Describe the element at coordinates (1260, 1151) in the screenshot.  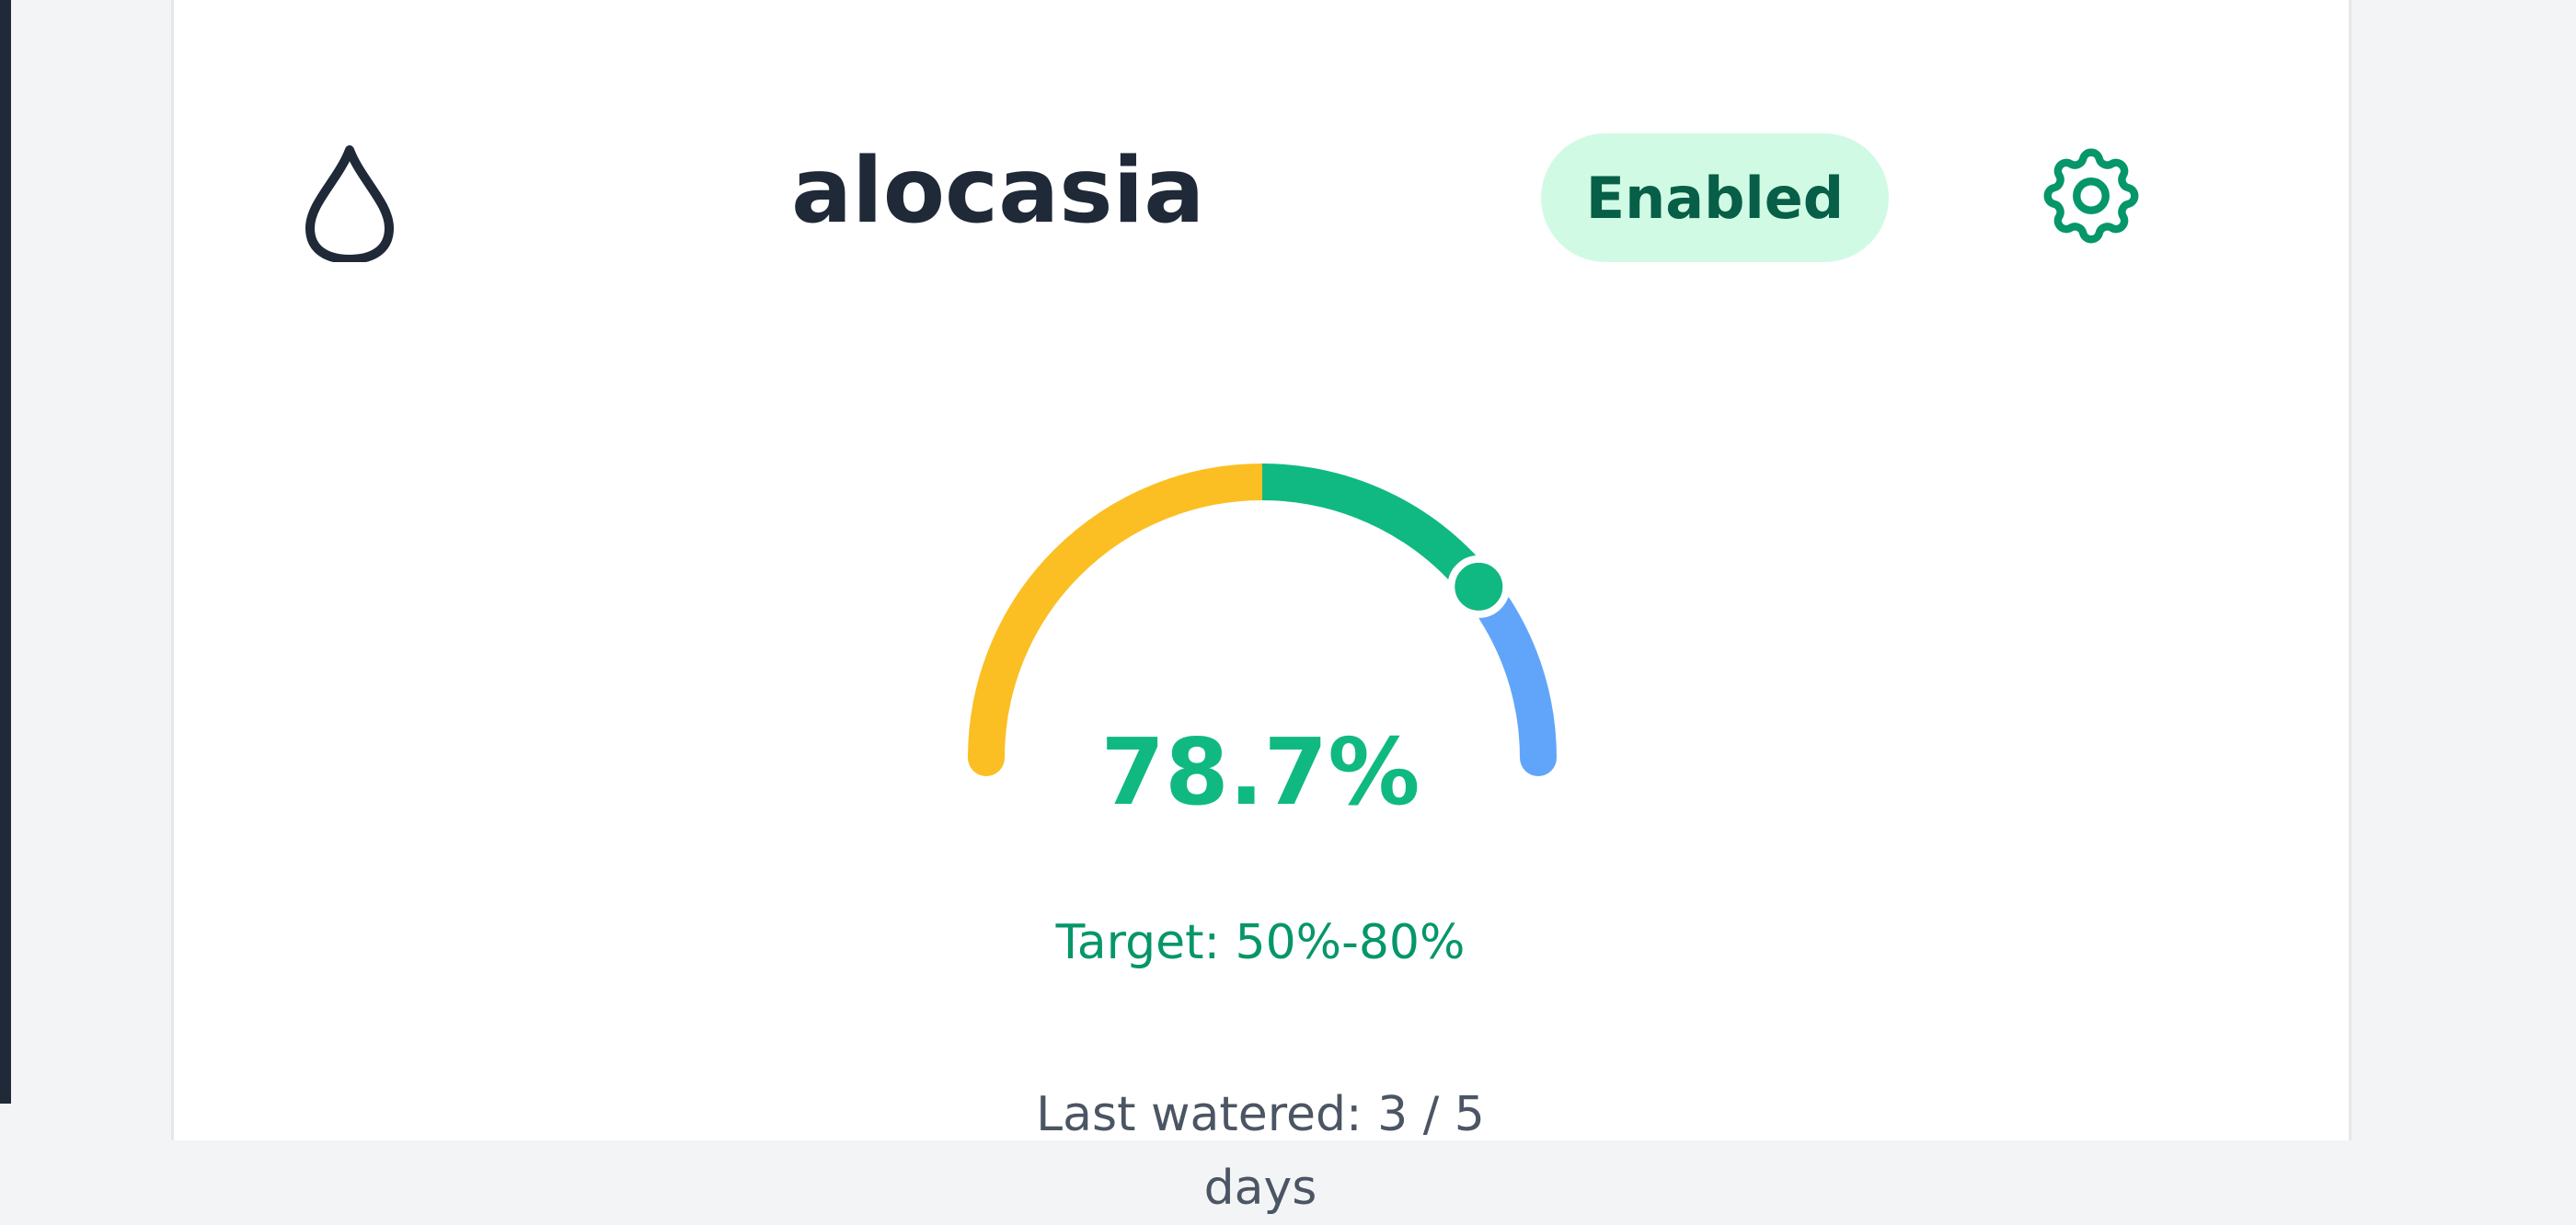
I see `last-watered-text: Last watered: 3 / 5 days` at that location.